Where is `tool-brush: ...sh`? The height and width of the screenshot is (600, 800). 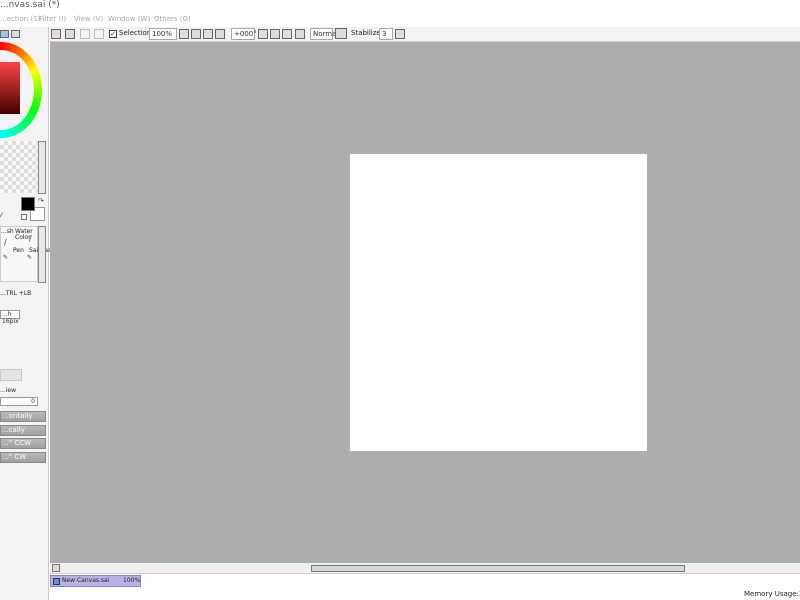 tool-brush: ...sh is located at coordinates (7, 232).